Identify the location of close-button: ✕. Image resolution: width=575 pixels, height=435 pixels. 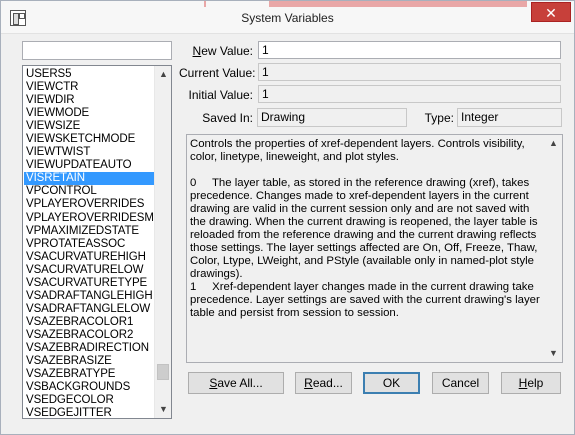
(551, 12).